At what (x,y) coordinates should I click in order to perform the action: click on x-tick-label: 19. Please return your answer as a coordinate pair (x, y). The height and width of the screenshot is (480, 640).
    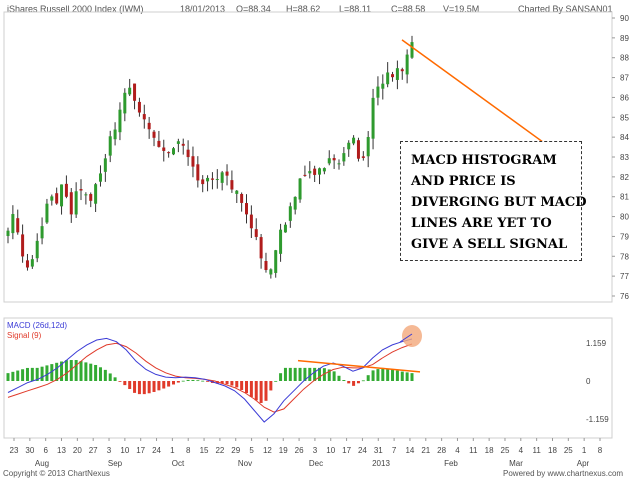
    Looking at the image, I should click on (283, 450).